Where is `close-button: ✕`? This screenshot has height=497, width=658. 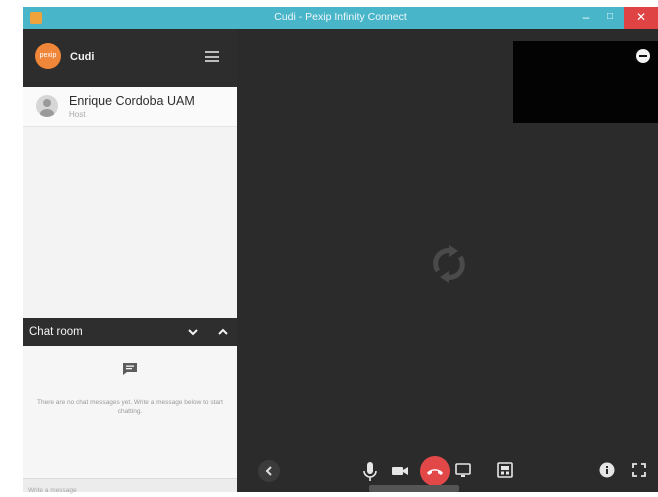
close-button: ✕ is located at coordinates (641, 18).